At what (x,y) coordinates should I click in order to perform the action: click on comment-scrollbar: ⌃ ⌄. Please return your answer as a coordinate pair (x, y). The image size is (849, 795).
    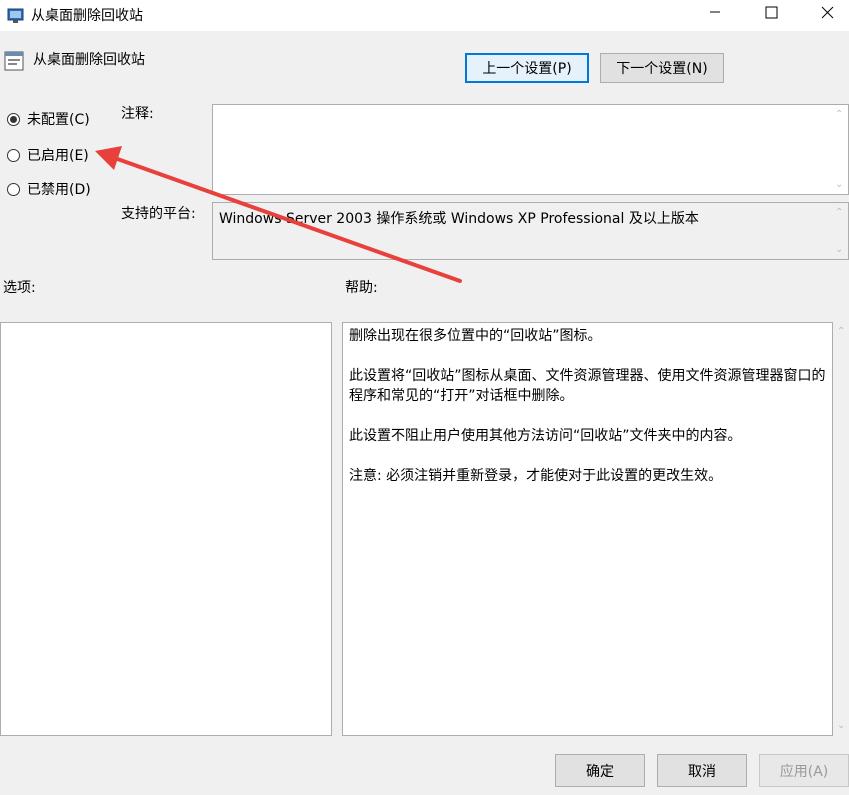
    Looking at the image, I should click on (839, 149).